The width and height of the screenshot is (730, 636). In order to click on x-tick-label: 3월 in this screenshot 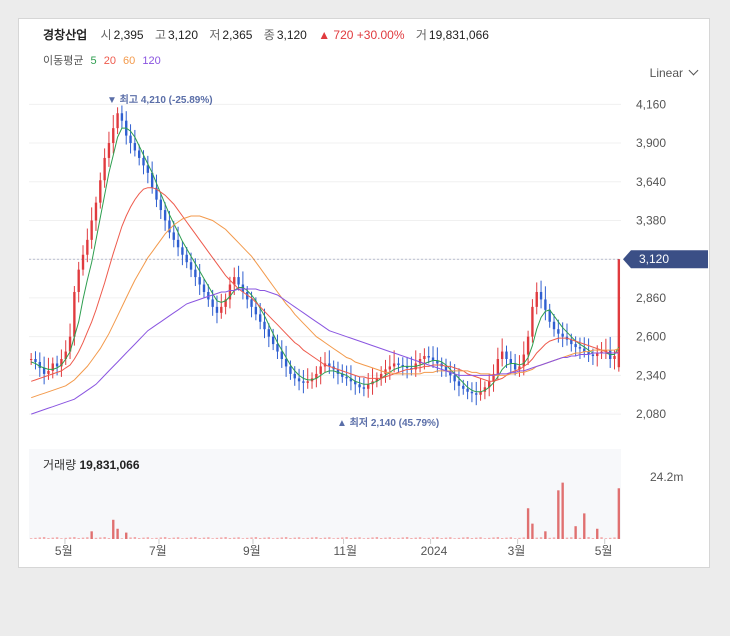, I will do `click(517, 551)`.